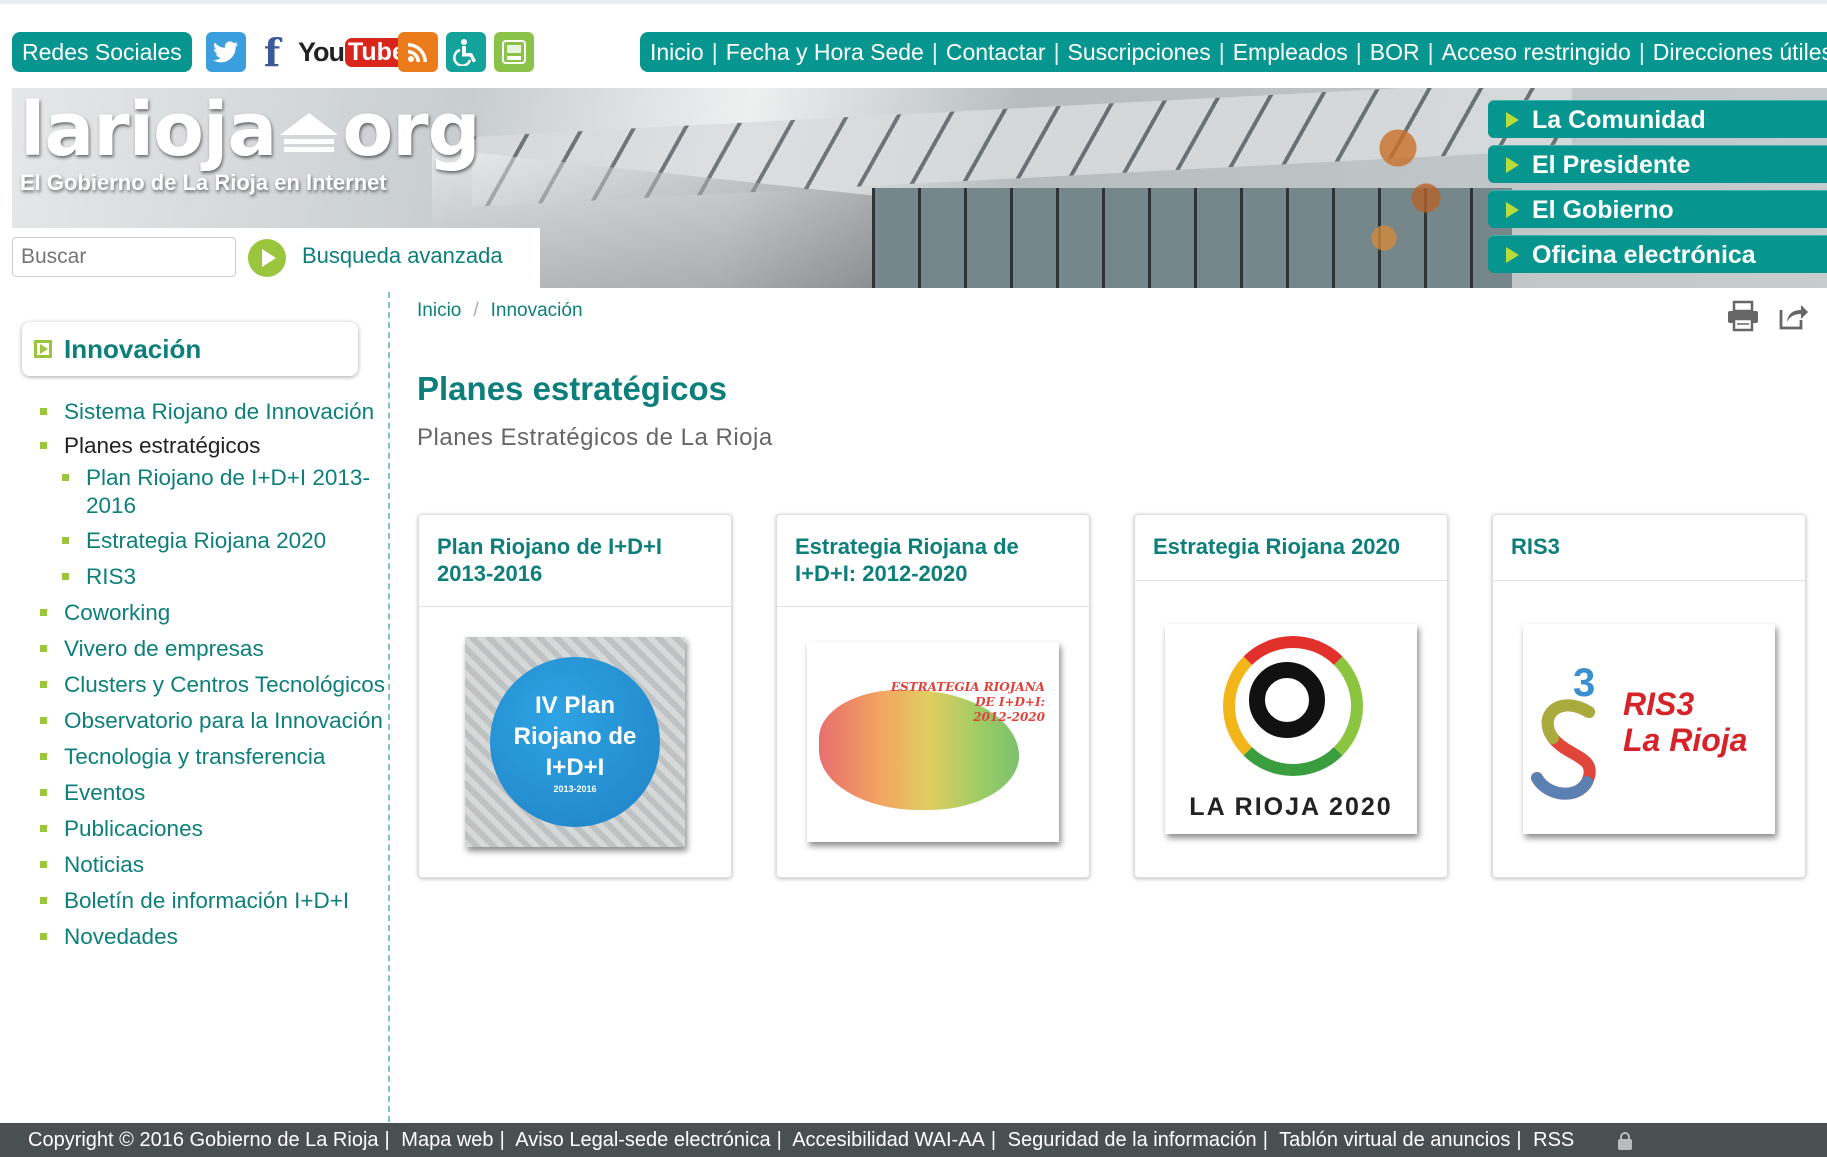 The width and height of the screenshot is (1827, 1157). Describe the element at coordinates (1395, 52) in the screenshot. I see `topnav-bor: BOR` at that location.